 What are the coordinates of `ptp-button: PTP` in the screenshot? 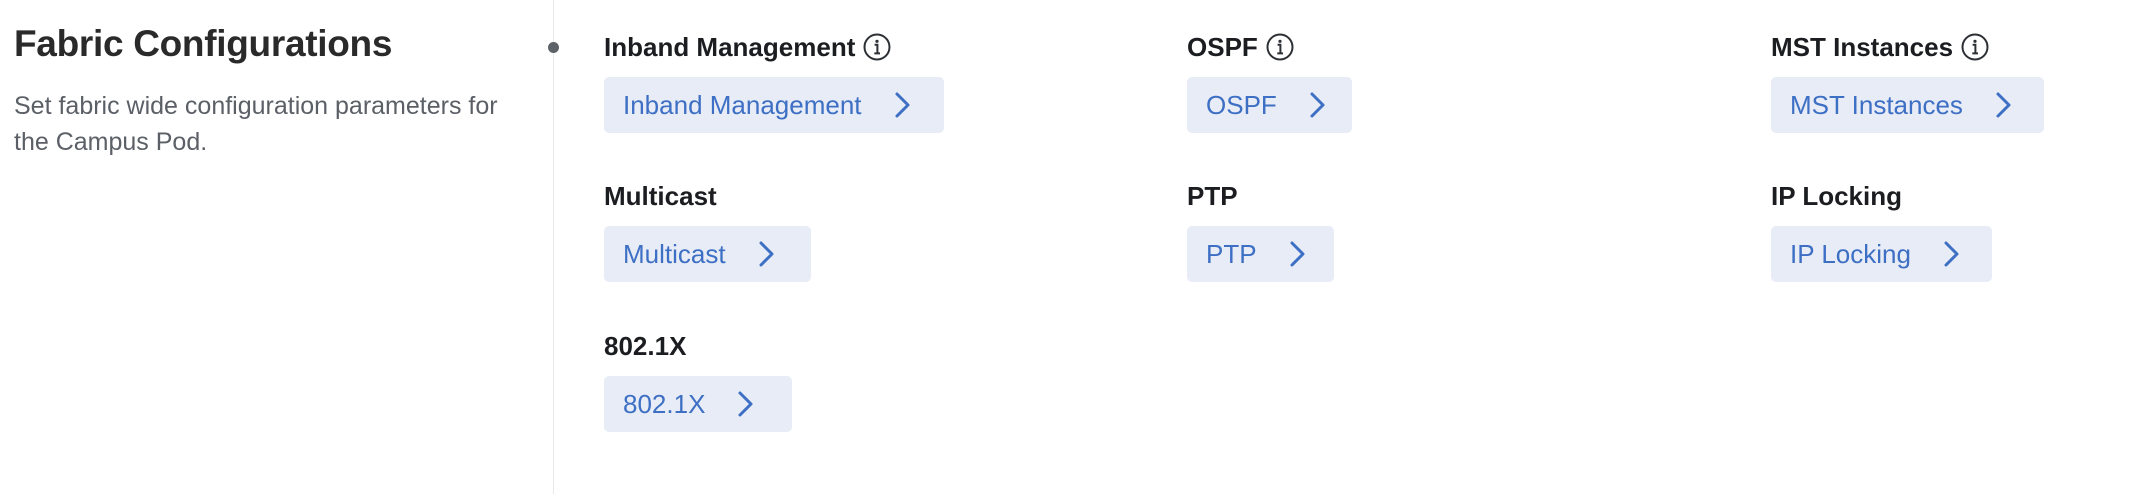 It's located at (1260, 254).